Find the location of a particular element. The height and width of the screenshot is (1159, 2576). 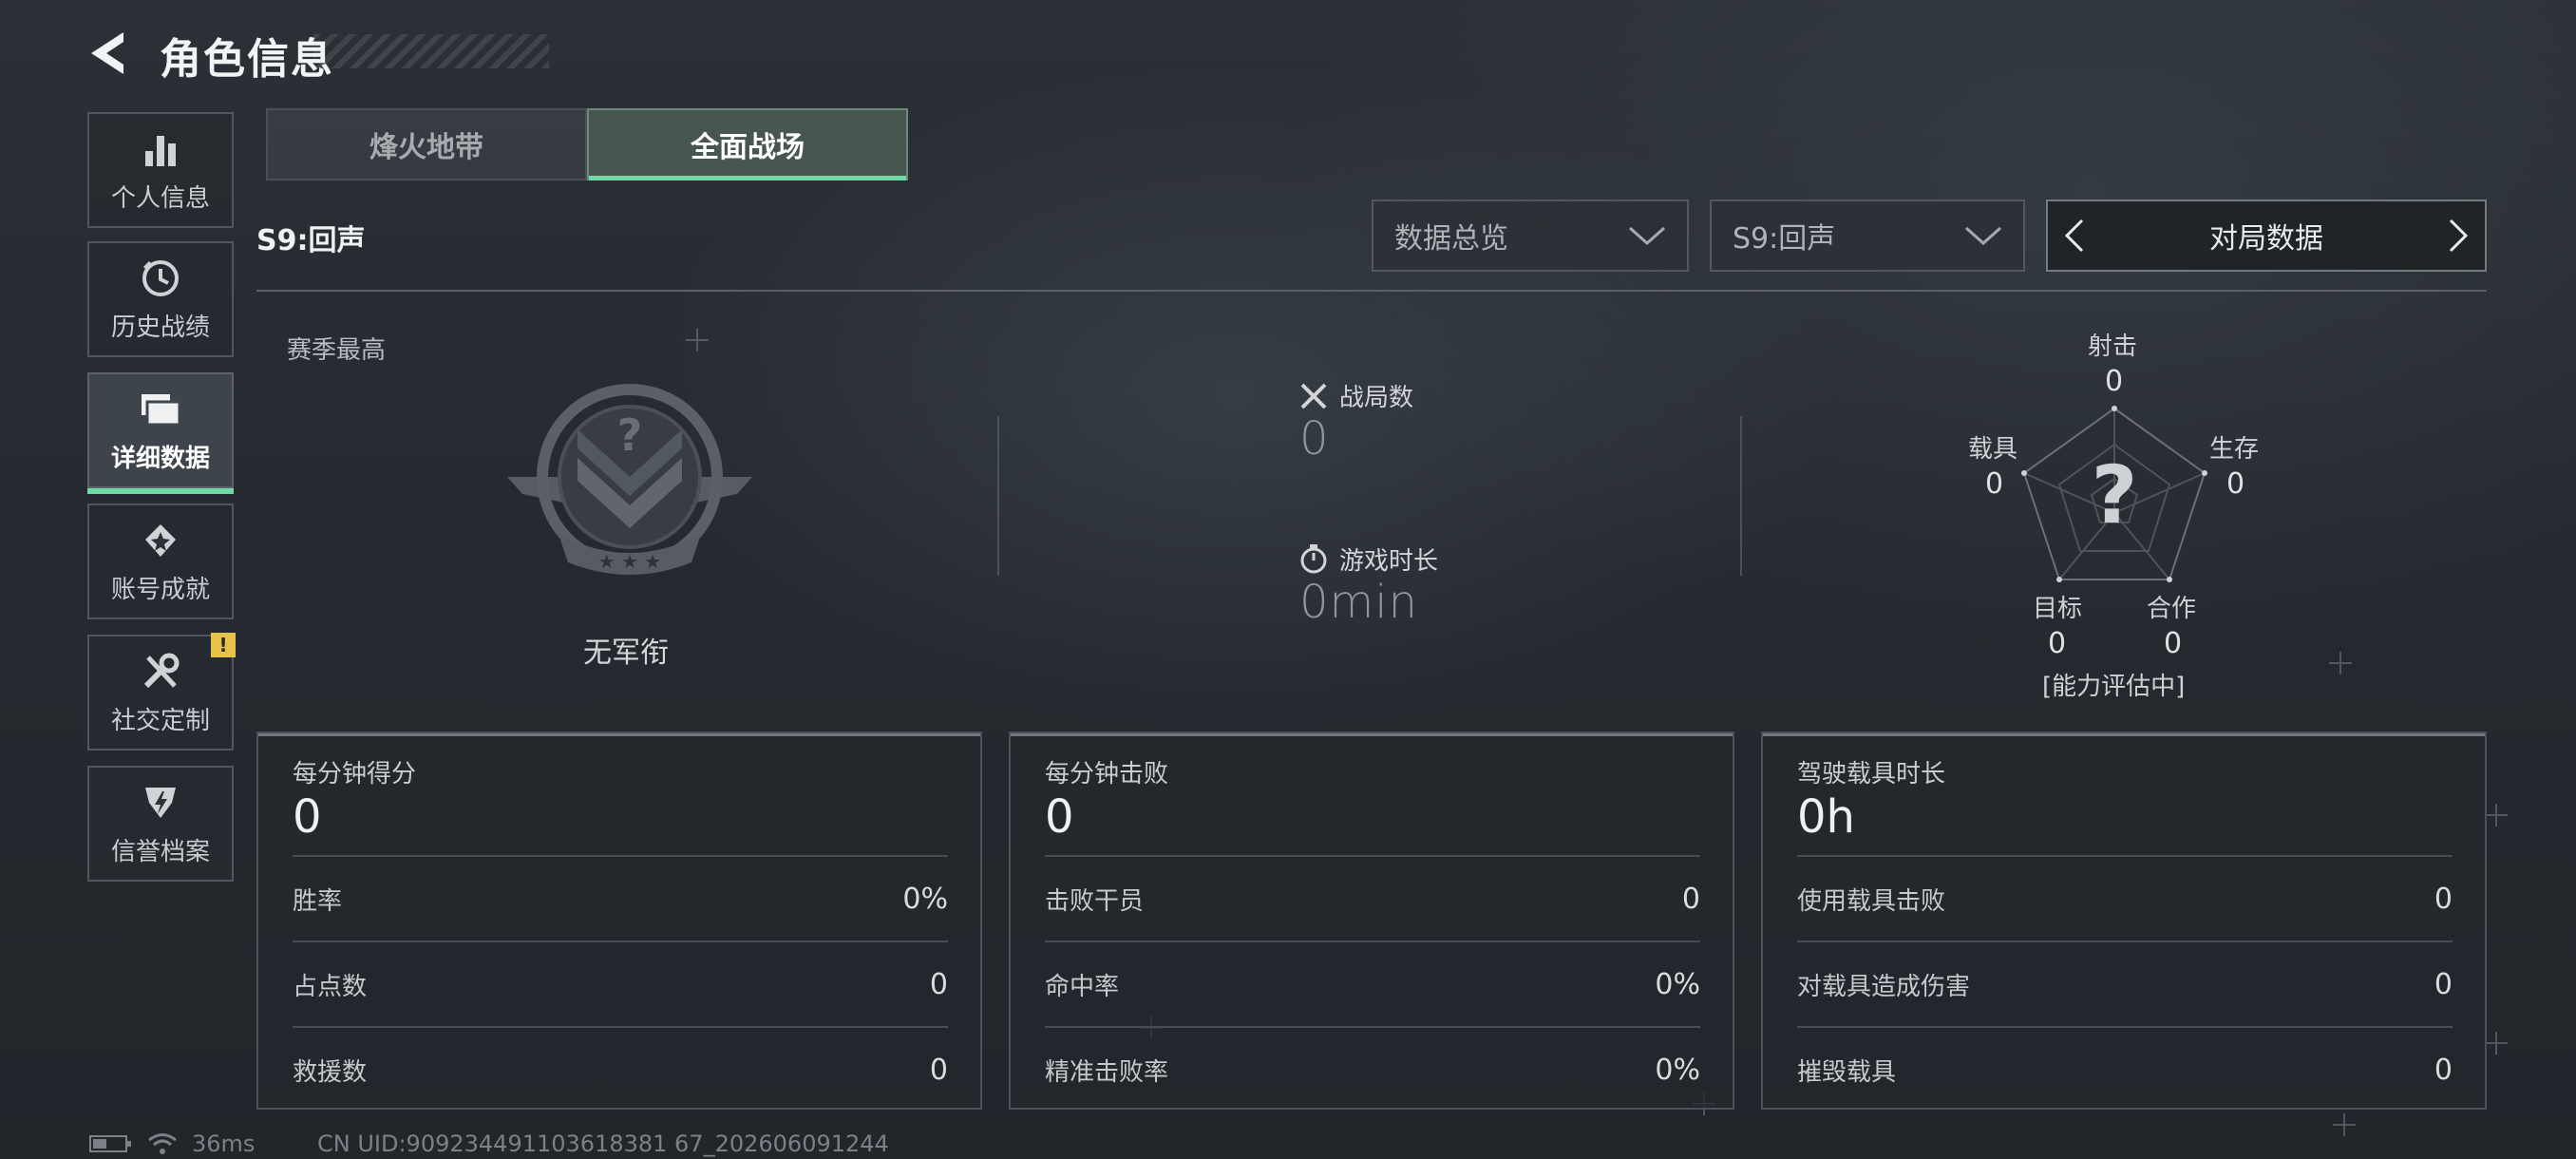

matches-value: 0 is located at coordinates (1314, 439).